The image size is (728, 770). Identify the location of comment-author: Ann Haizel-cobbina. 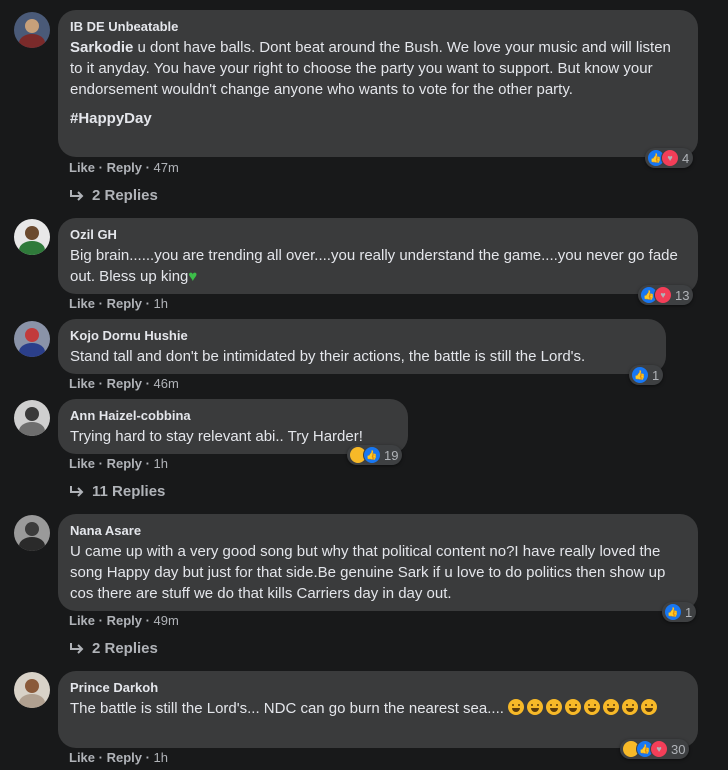
(233, 415).